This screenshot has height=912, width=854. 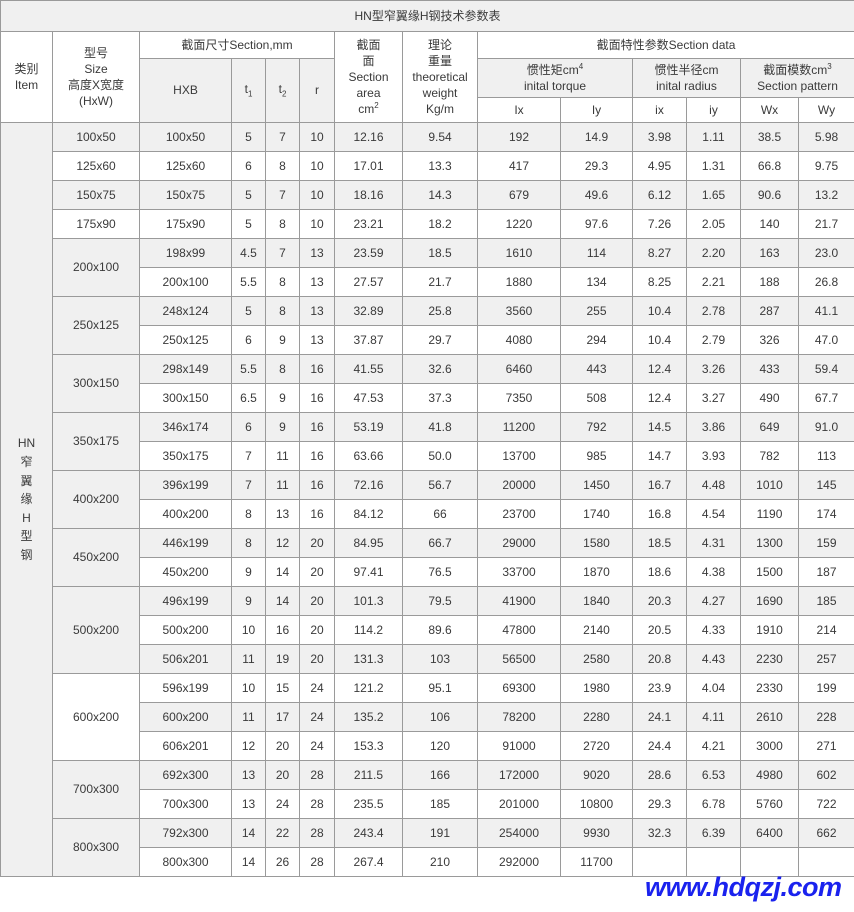 What do you see at coordinates (368, 746) in the screenshot?
I see `cell-section-area: 153.3` at bounding box center [368, 746].